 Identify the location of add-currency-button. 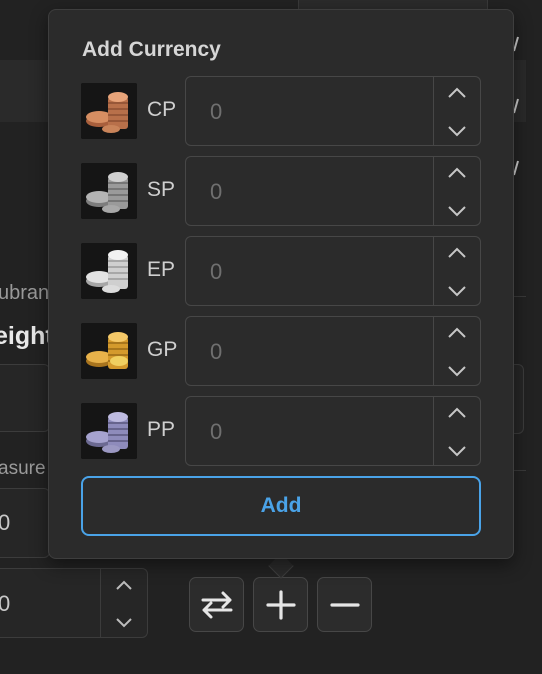
(280, 604).